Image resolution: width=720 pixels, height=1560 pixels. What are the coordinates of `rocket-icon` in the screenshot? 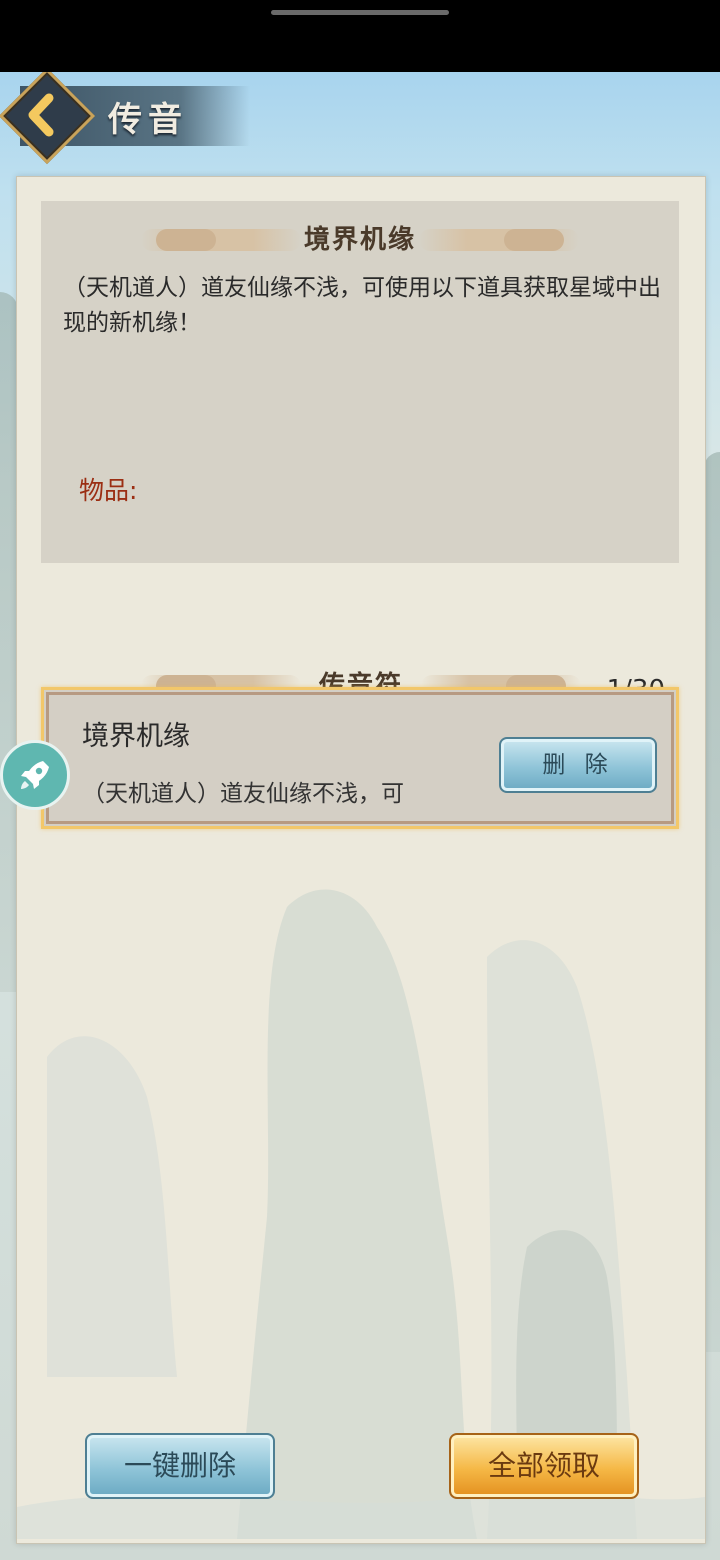 It's located at (35, 775).